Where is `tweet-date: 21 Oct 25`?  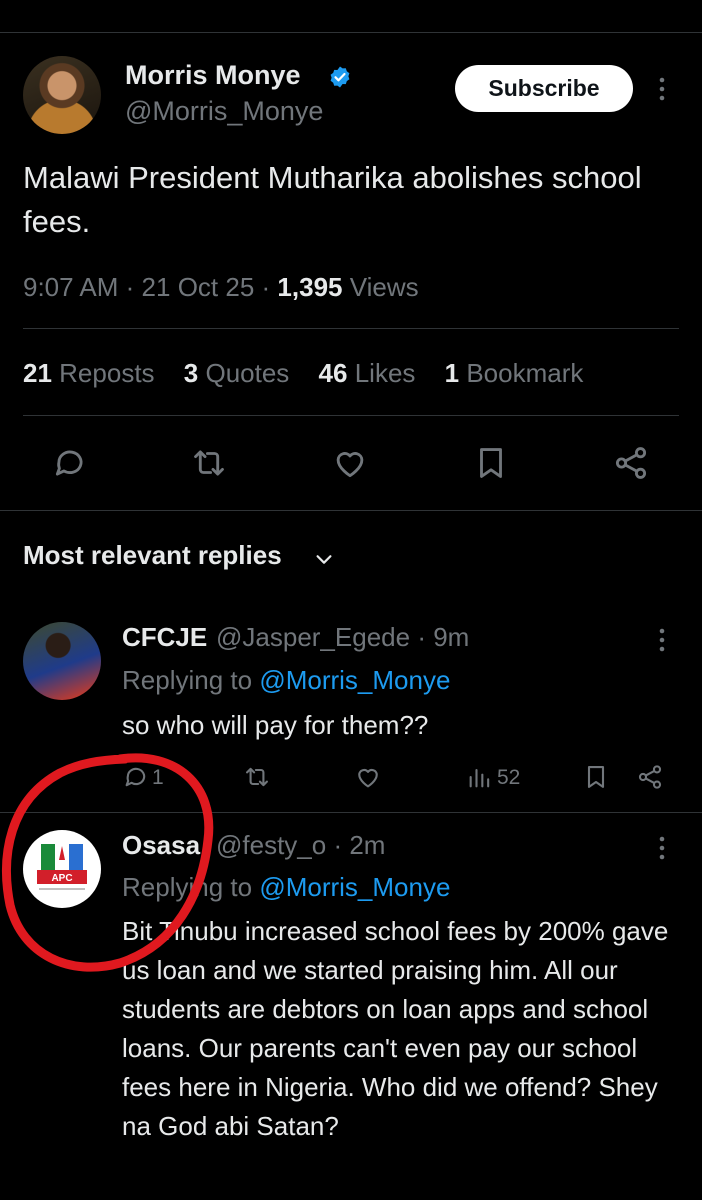 tweet-date: 21 Oct 25 is located at coordinates (198, 287).